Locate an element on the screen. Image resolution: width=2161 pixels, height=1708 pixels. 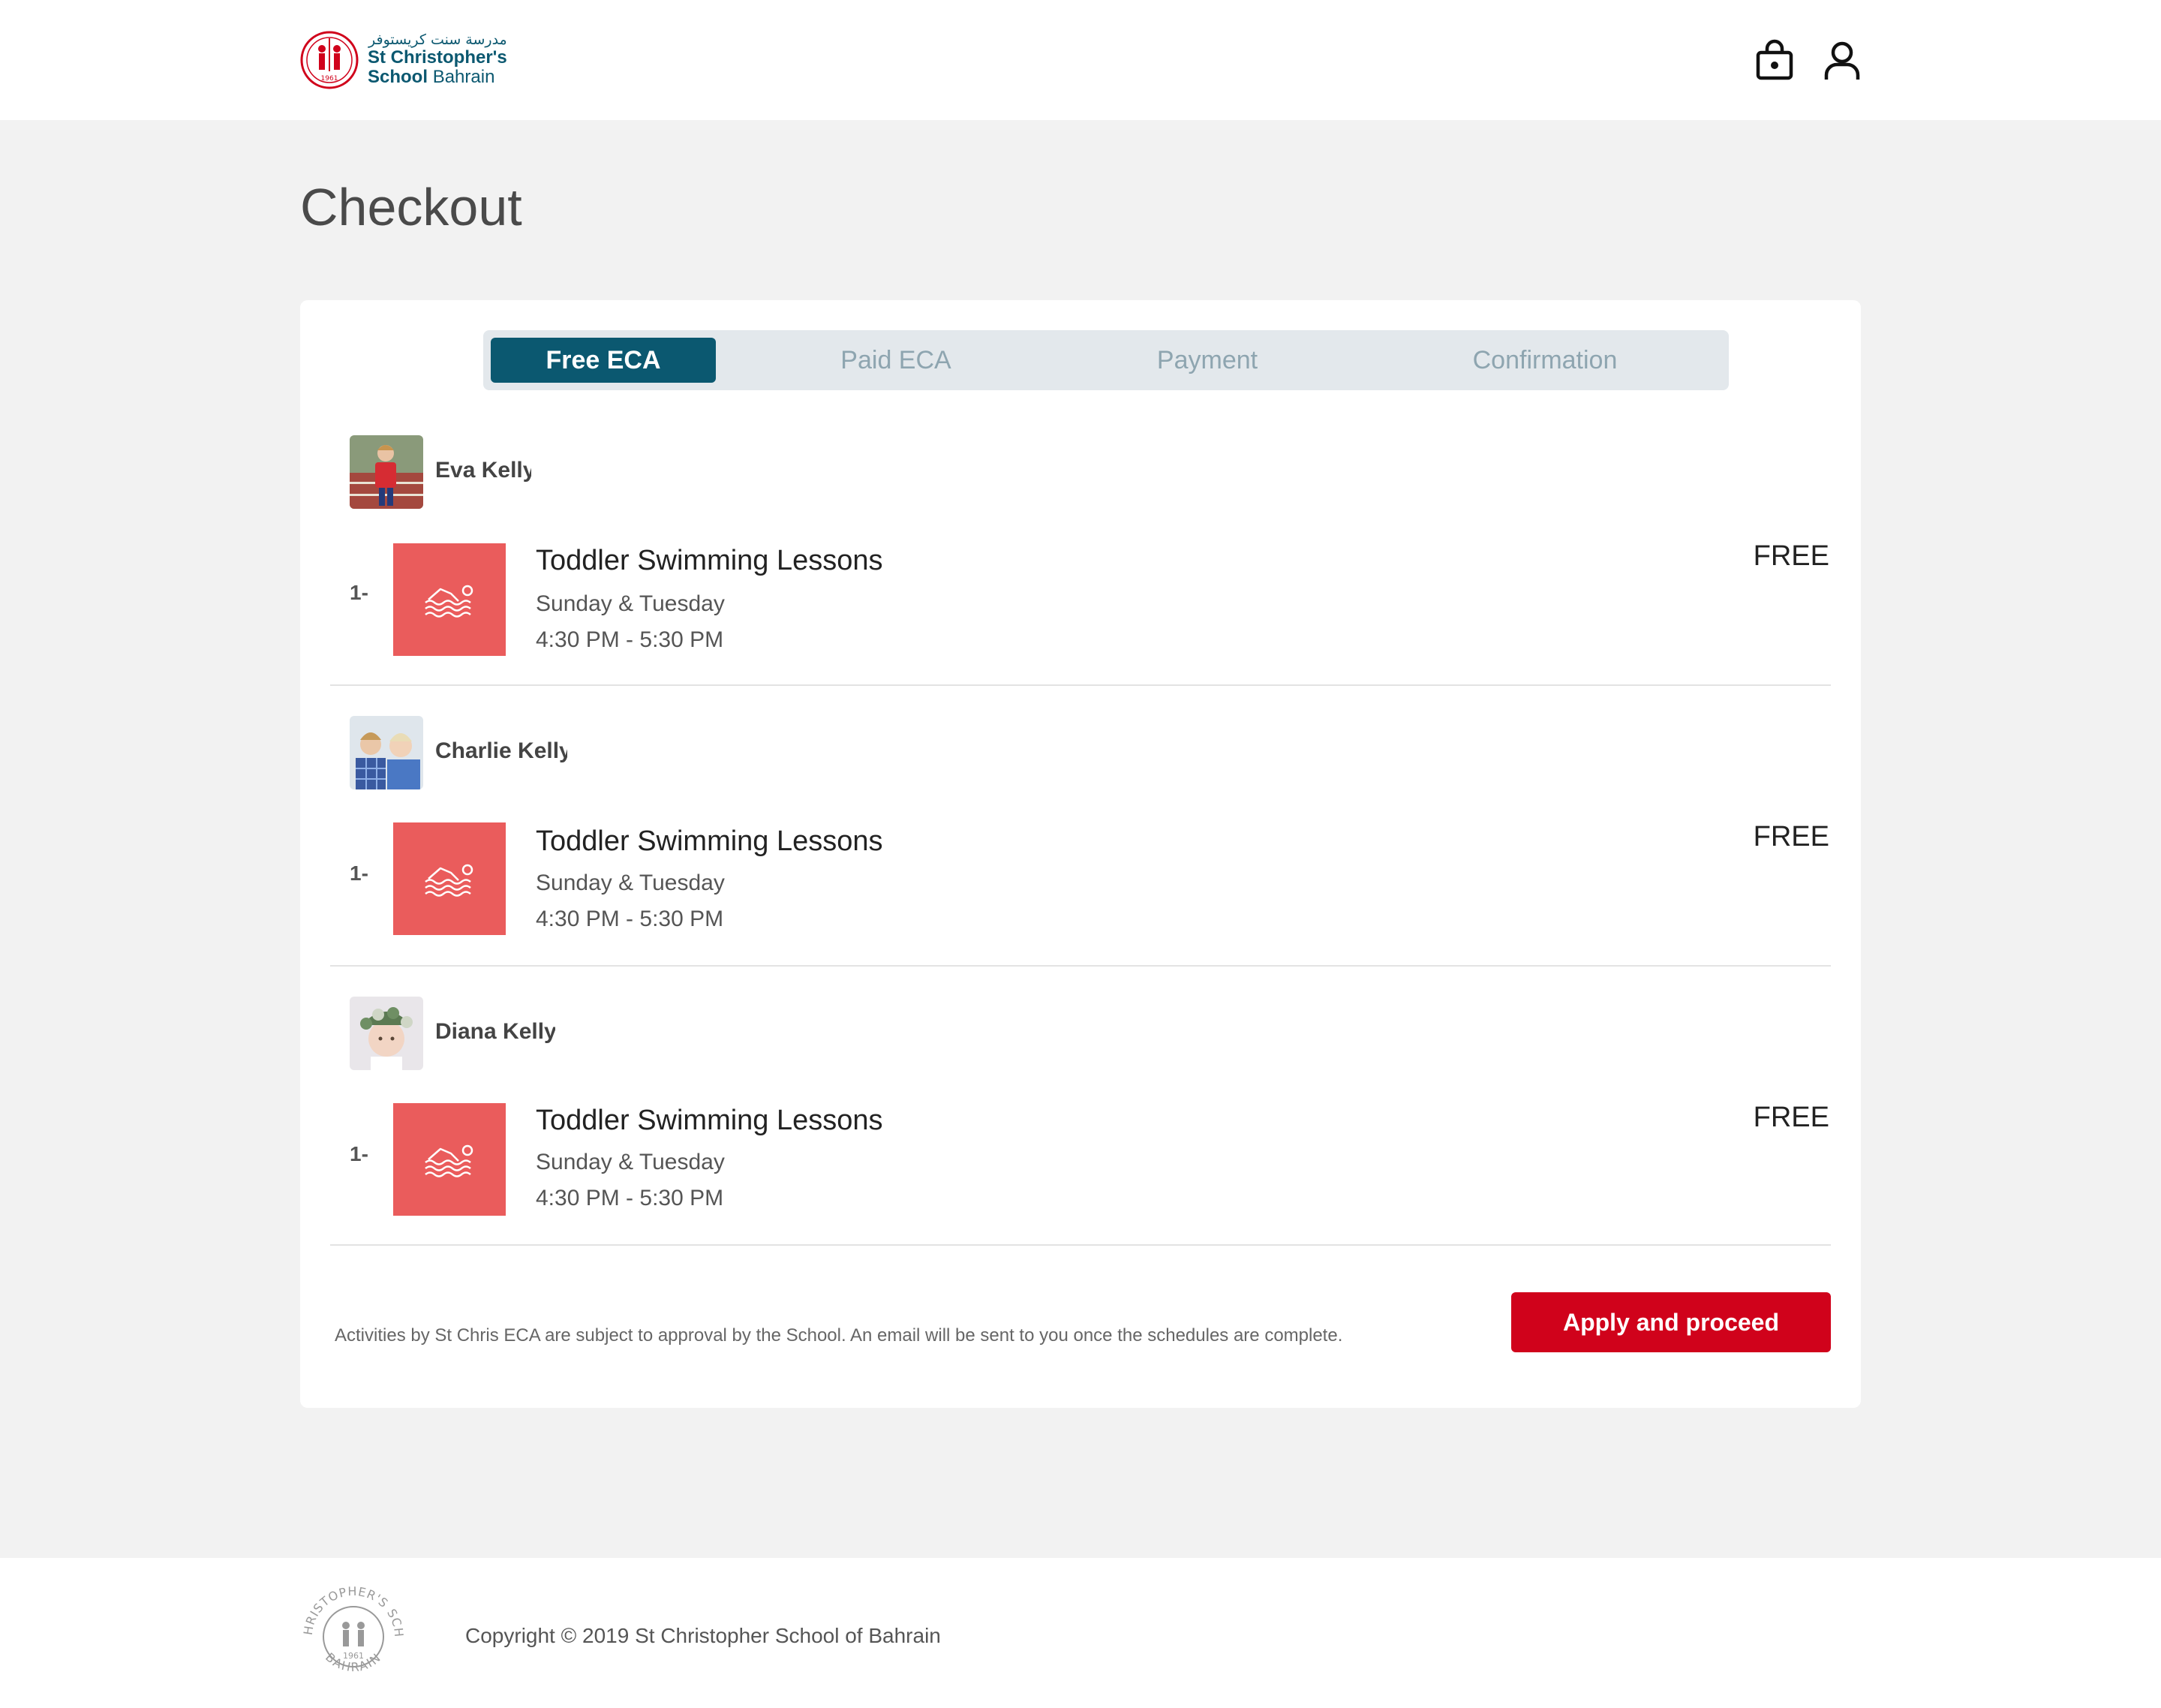
step-paid-eca: Paid ECA is located at coordinates (895, 360).